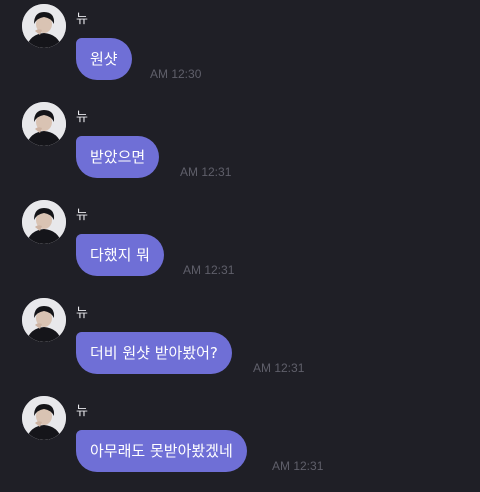 The height and width of the screenshot is (492, 480). I want to click on message-bubble: 받았으면, so click(118, 157).